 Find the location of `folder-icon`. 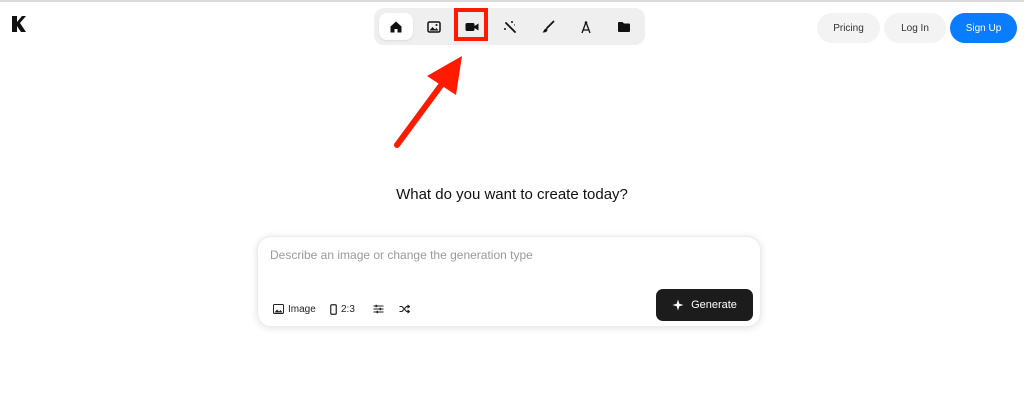

folder-icon is located at coordinates (624, 26).